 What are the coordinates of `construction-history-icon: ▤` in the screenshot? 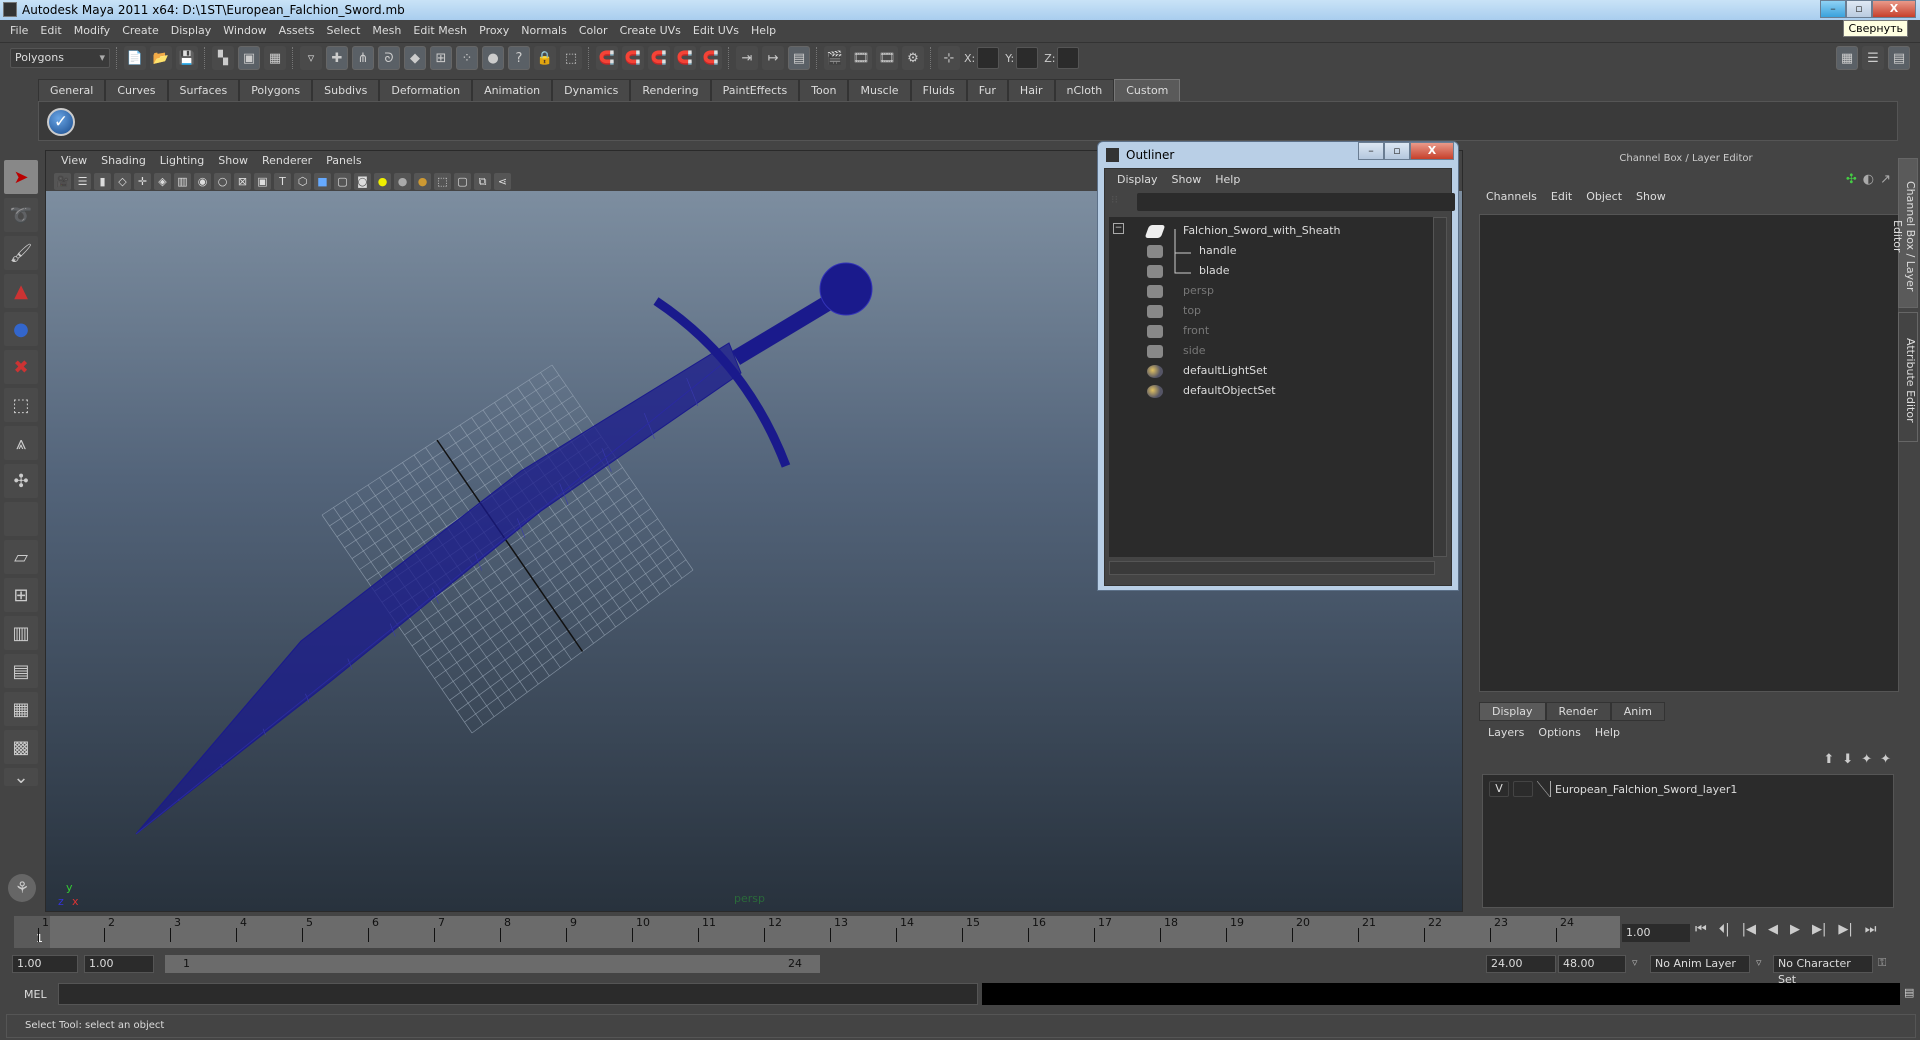 It's located at (799, 58).